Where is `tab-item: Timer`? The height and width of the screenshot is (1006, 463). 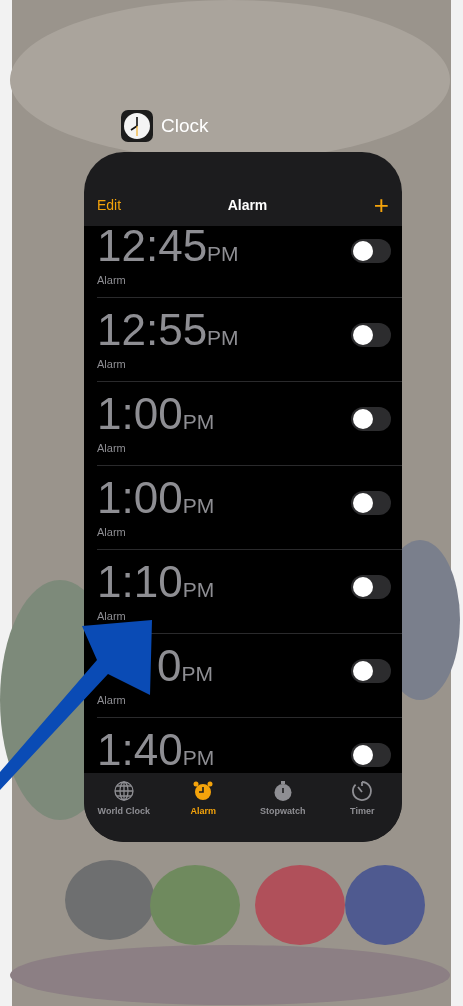
tab-item: Timer is located at coordinates (362, 799).